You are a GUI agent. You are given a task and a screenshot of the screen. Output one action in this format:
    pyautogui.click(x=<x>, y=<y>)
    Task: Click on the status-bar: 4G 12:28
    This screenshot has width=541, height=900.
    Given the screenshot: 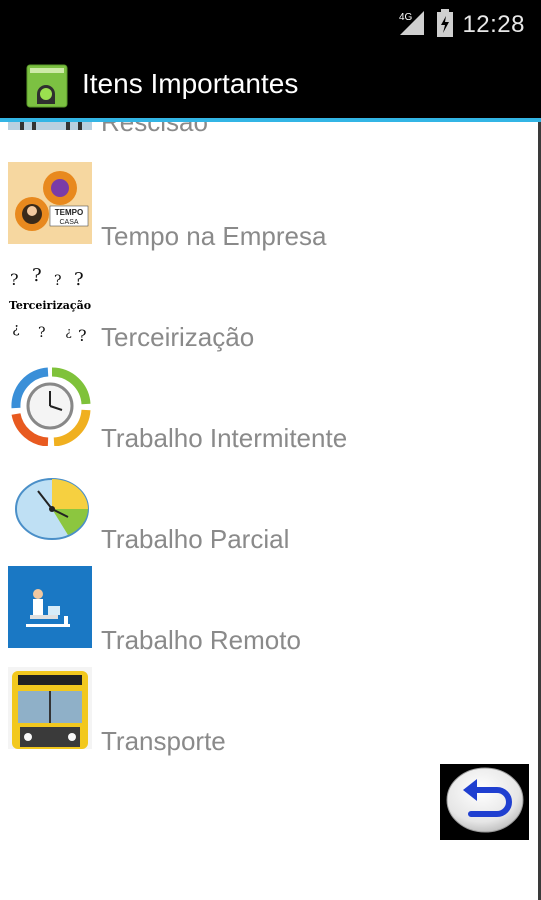 What is the action you would take?
    pyautogui.click(x=270, y=25)
    